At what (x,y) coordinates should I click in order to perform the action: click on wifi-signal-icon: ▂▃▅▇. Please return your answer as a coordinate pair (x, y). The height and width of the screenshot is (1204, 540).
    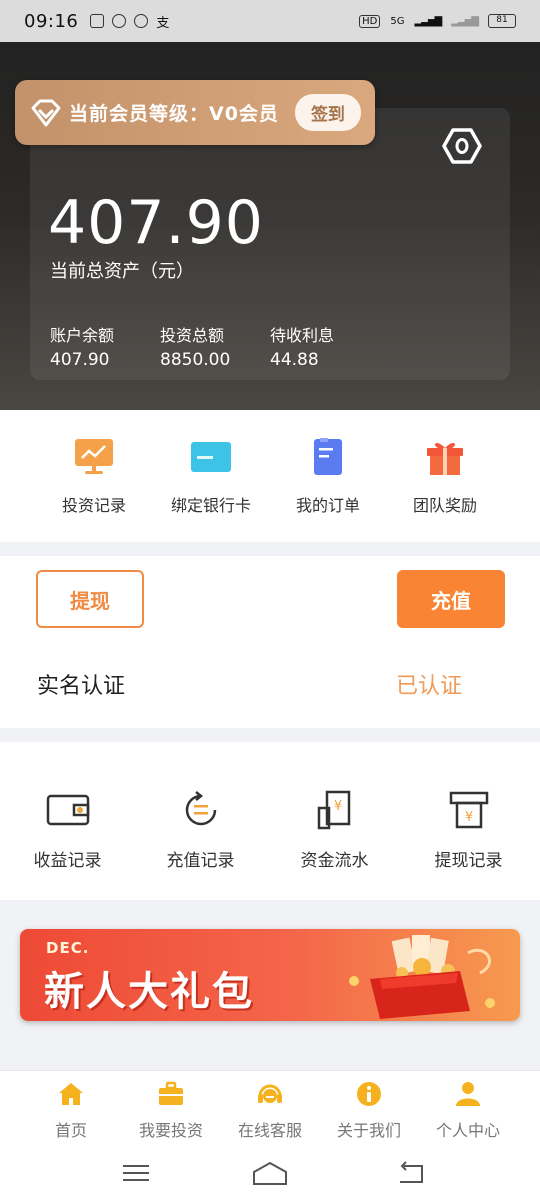
    Looking at the image, I should click on (465, 21).